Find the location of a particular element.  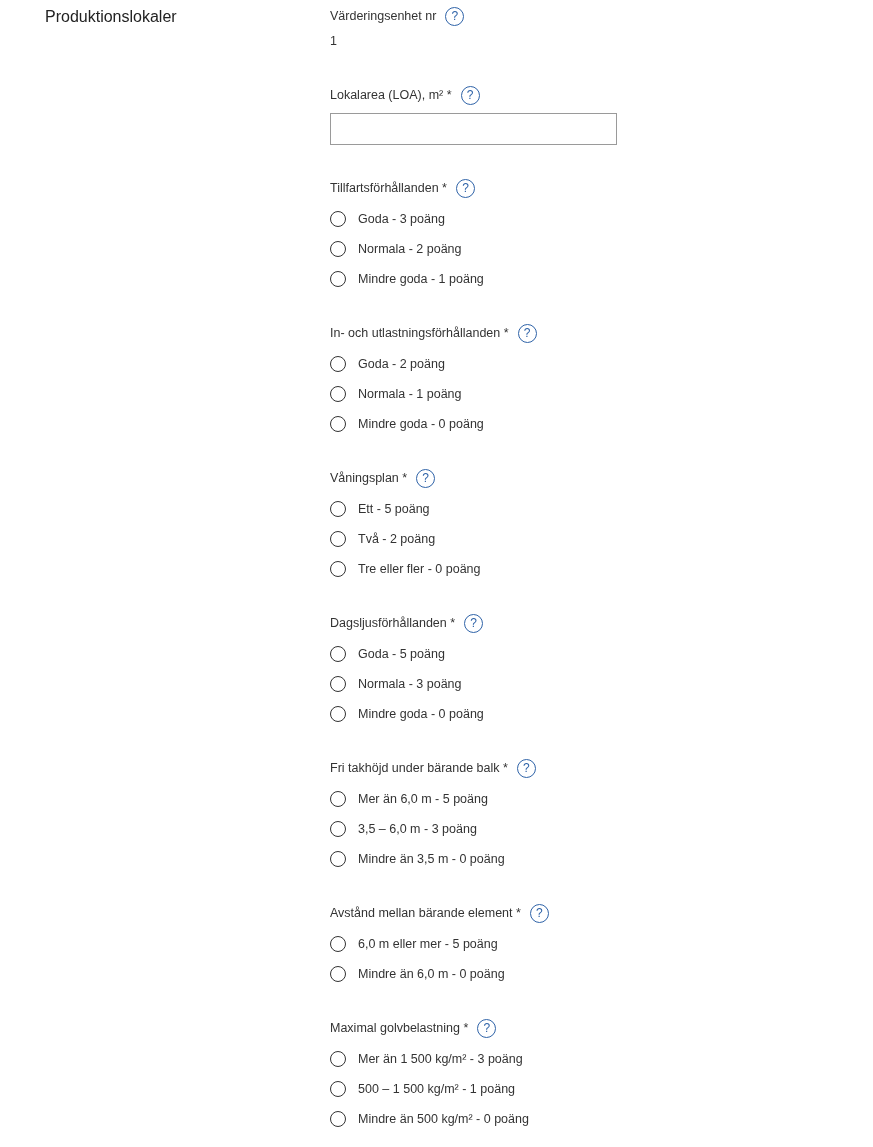

option-label: Mer än 1 500 kg/m² - 3 poäng is located at coordinates (440, 1059).